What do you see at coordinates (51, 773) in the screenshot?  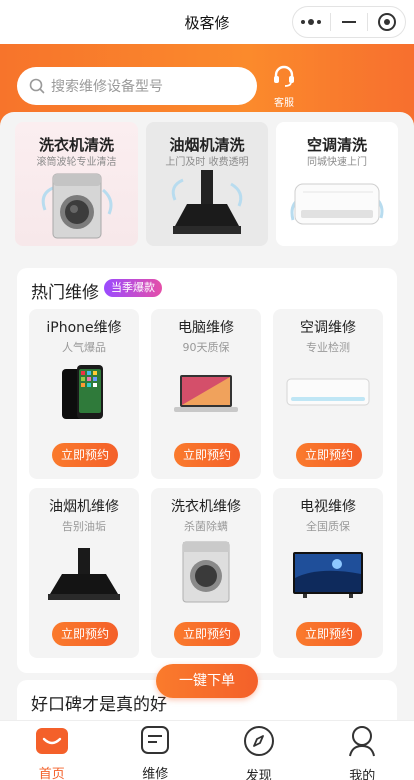 I see `tab-label: 首页` at bounding box center [51, 773].